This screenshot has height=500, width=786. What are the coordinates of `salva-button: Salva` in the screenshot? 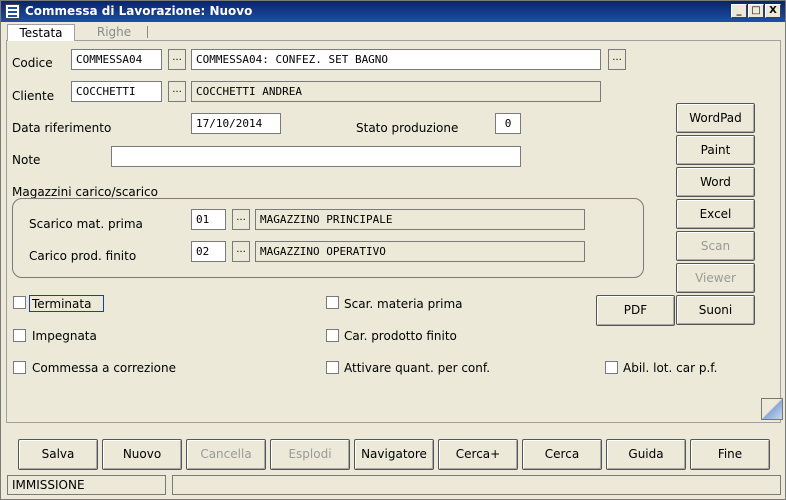 It's located at (58, 454).